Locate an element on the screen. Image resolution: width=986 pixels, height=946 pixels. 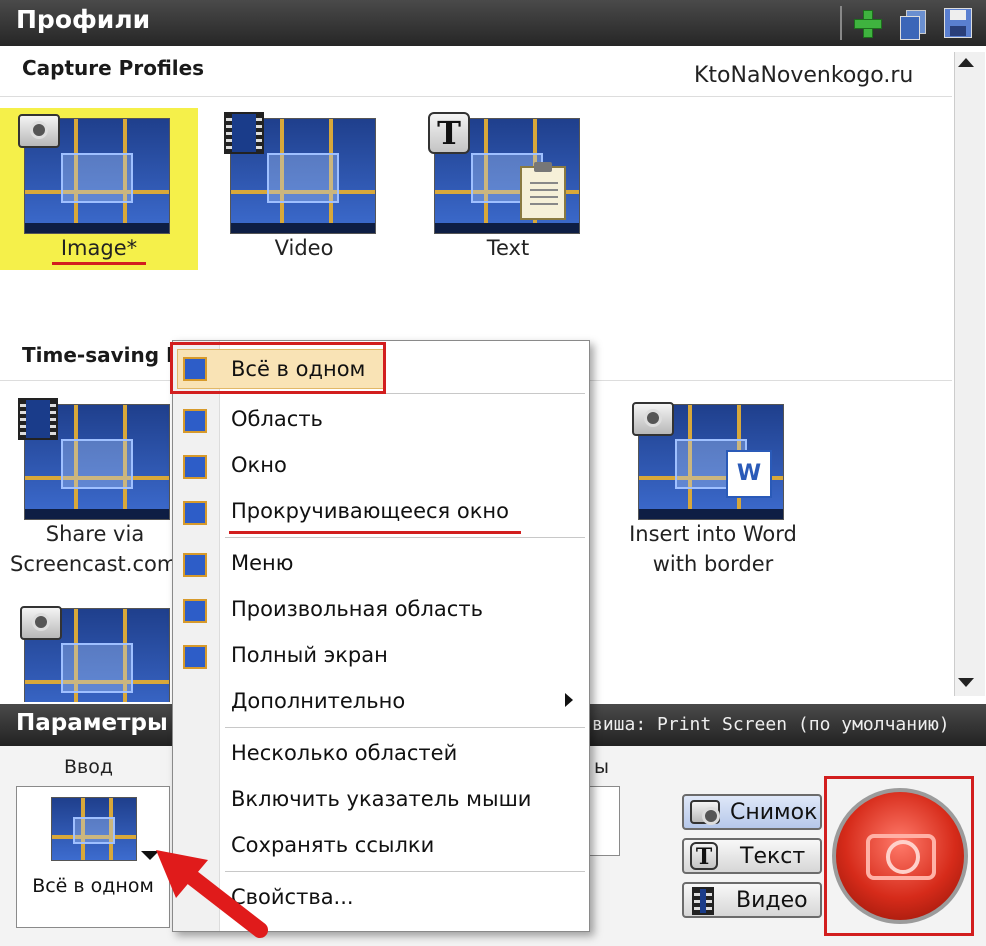
input-value: Всё в одном is located at coordinates (93, 886).